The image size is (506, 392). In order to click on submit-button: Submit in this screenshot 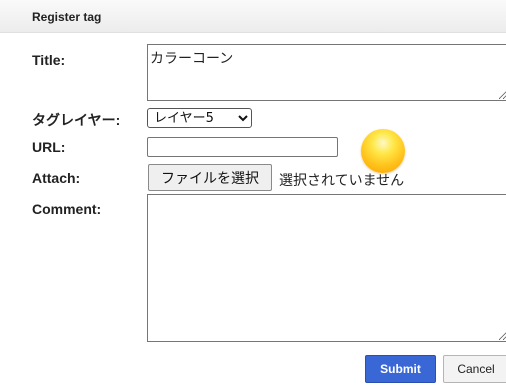, I will do `click(400, 369)`.